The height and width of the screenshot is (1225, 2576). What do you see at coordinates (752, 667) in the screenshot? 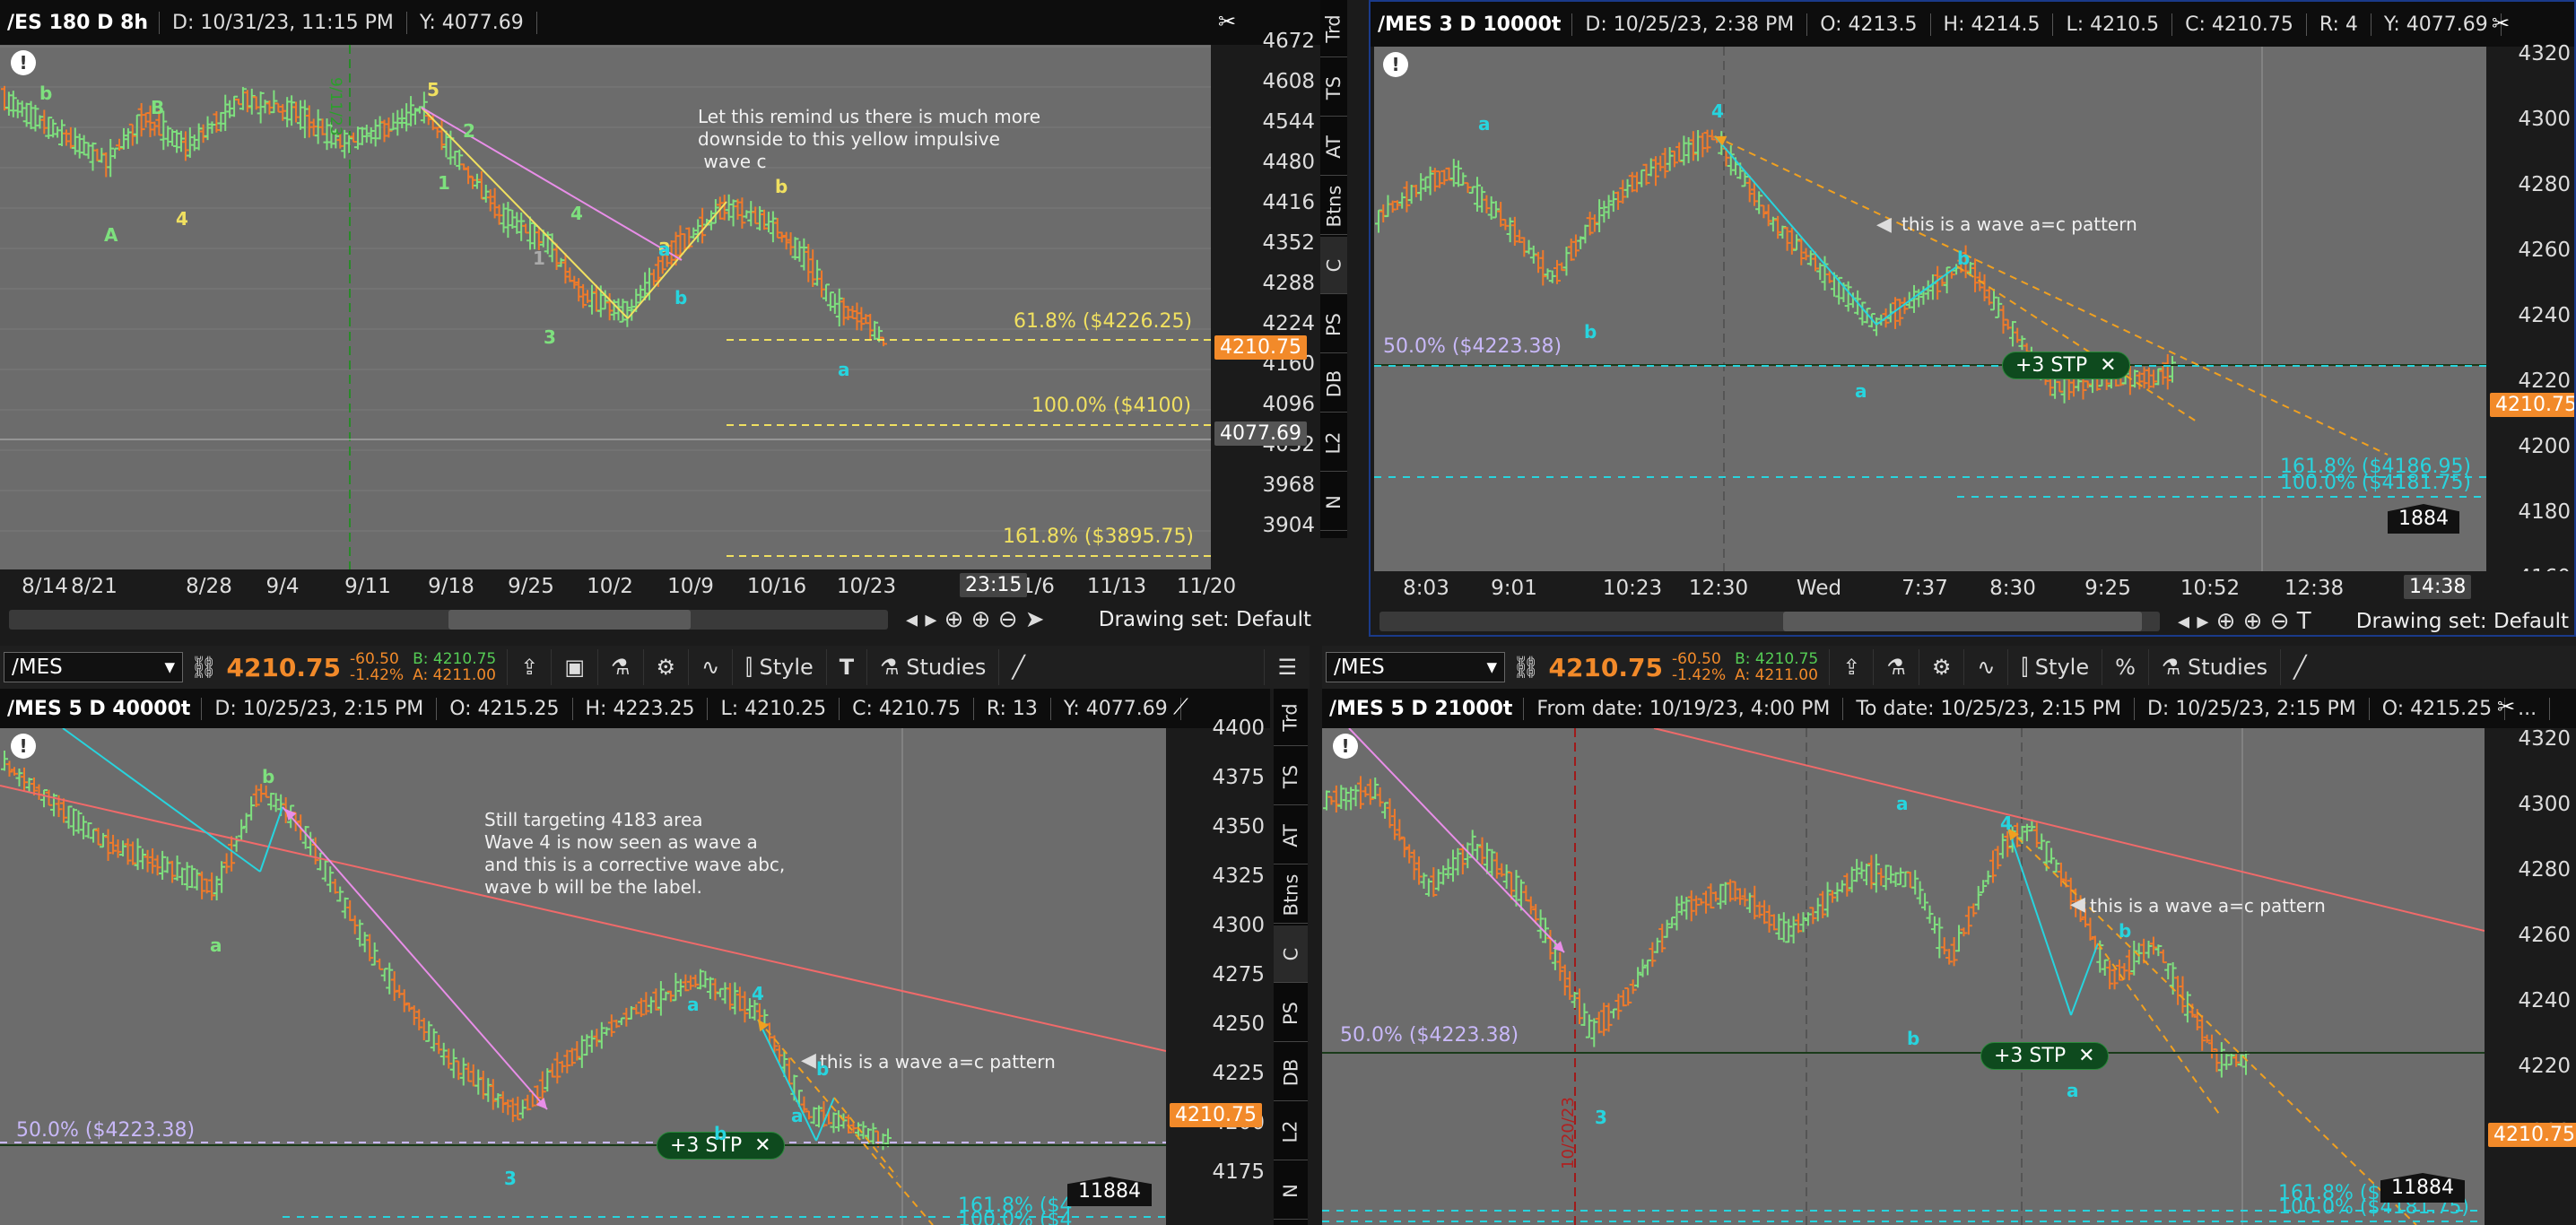
I see `style-icon: ⫿` at bounding box center [752, 667].